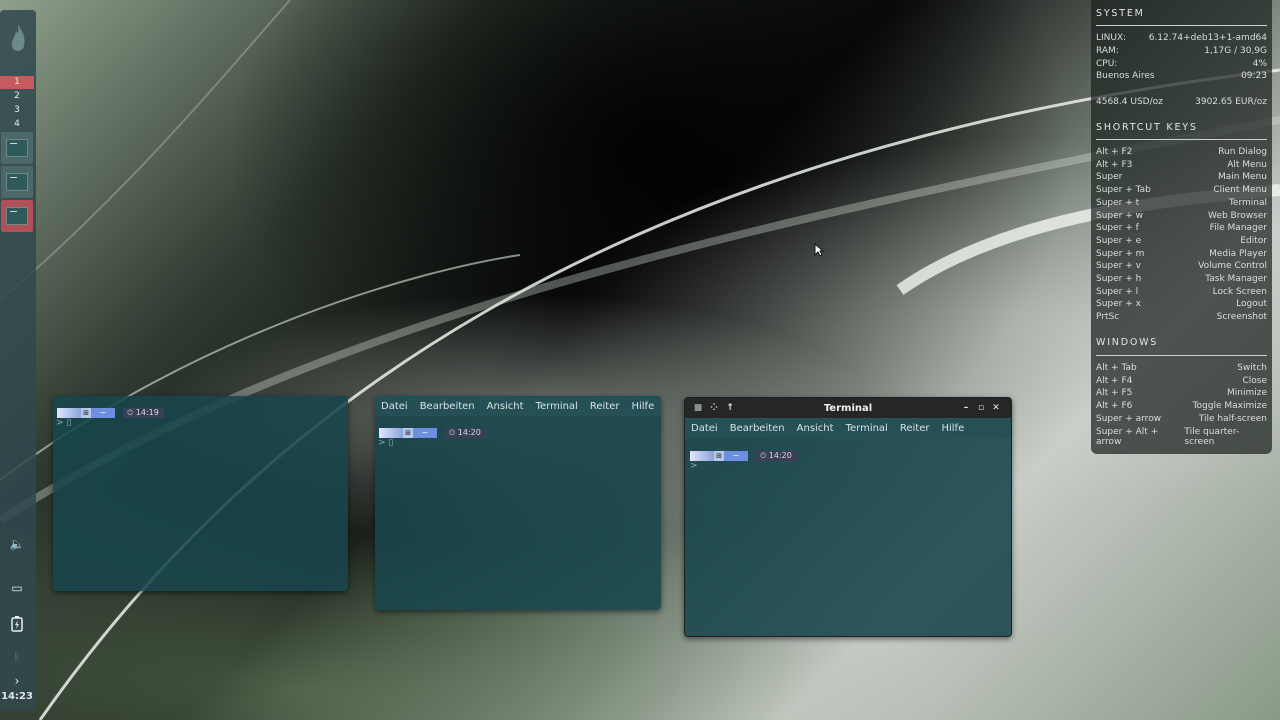  I want to click on shortcut-key: Alt + F6, so click(1114, 406).